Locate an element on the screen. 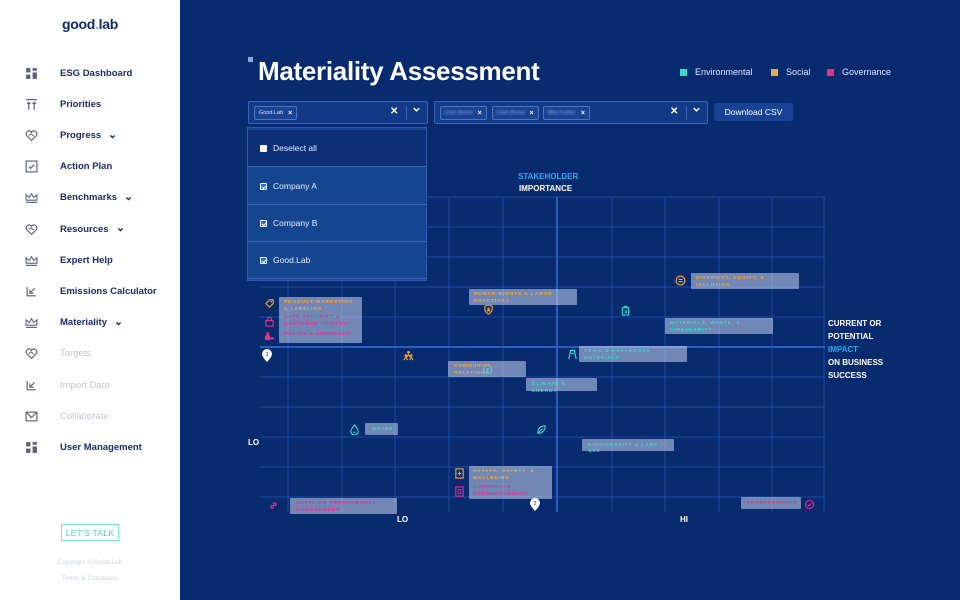 This screenshot has width=960, height=600. dropdown-option-company-b: Company B is located at coordinates (337, 223).